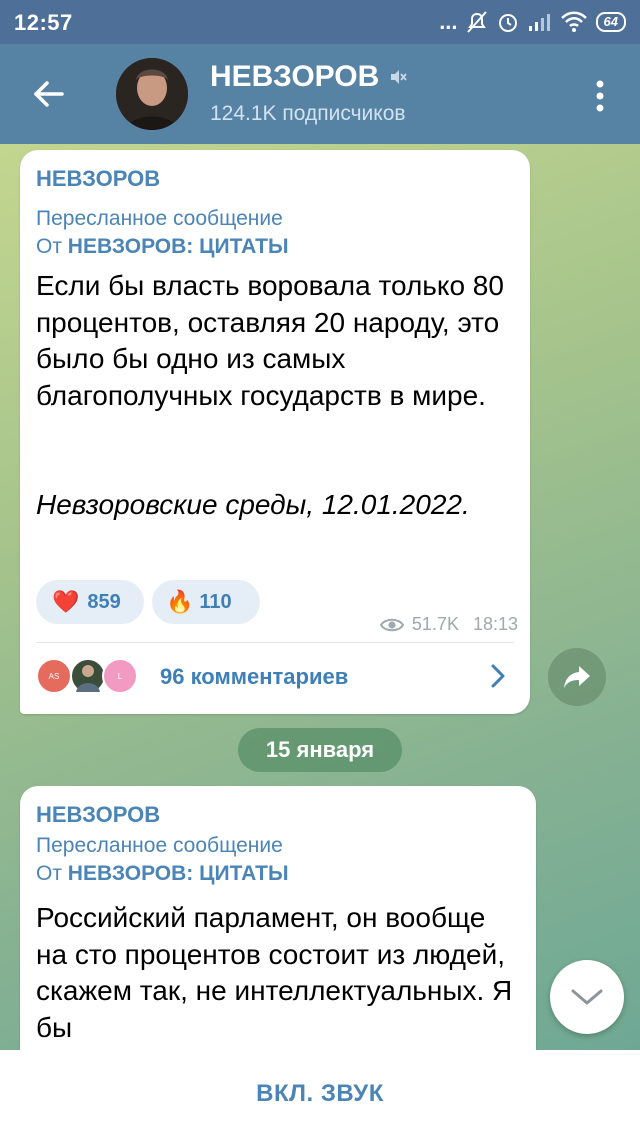  I want to click on channel-title: НЕВЗОРОВ, so click(308, 77).